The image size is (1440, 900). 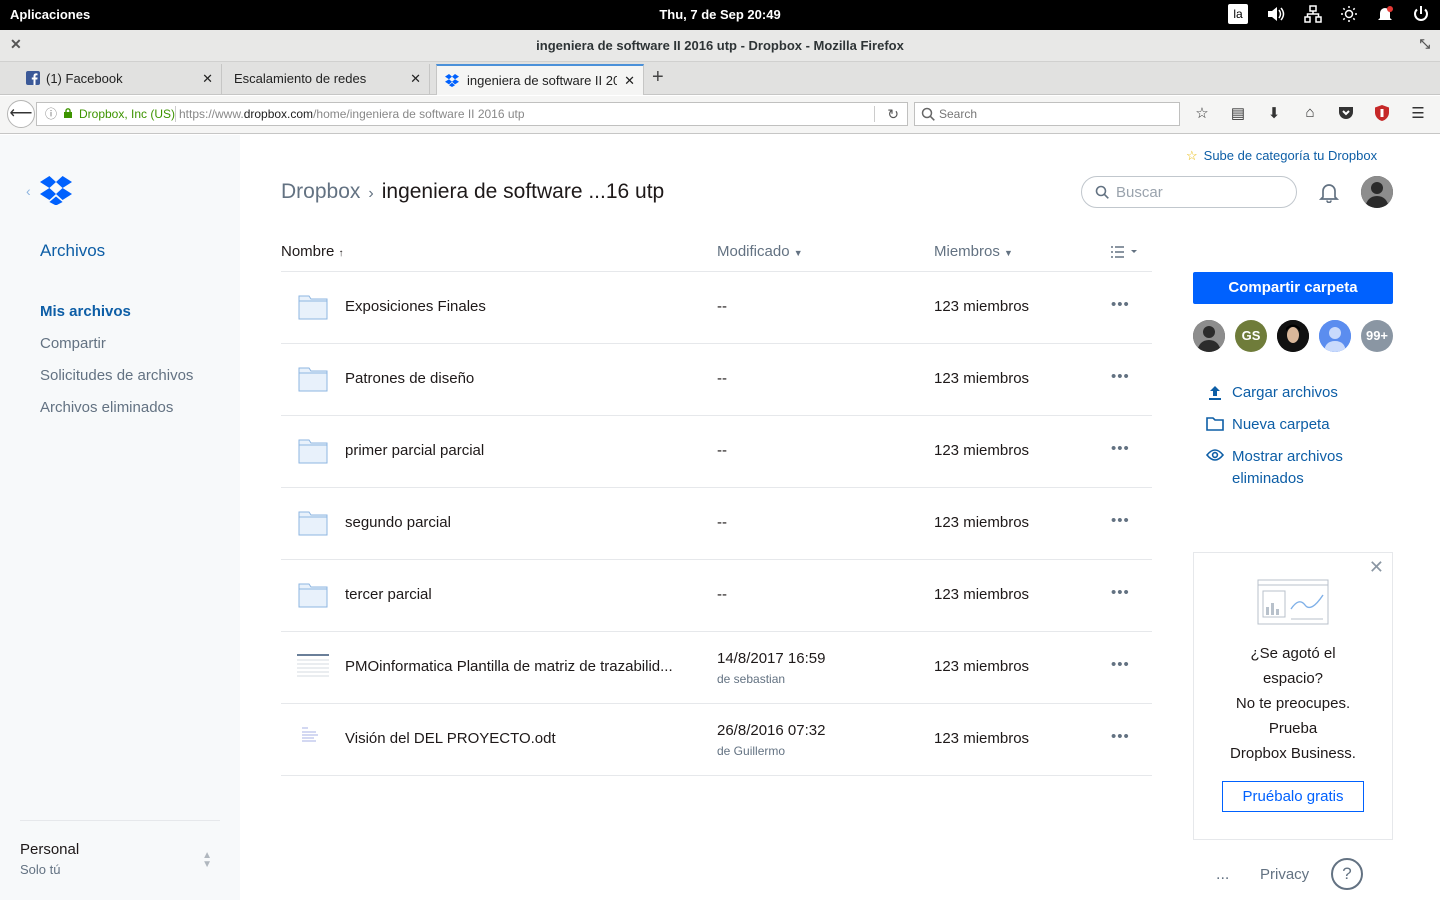 I want to click on bookmark-star-icon: ☆, so click(x=1202, y=114).